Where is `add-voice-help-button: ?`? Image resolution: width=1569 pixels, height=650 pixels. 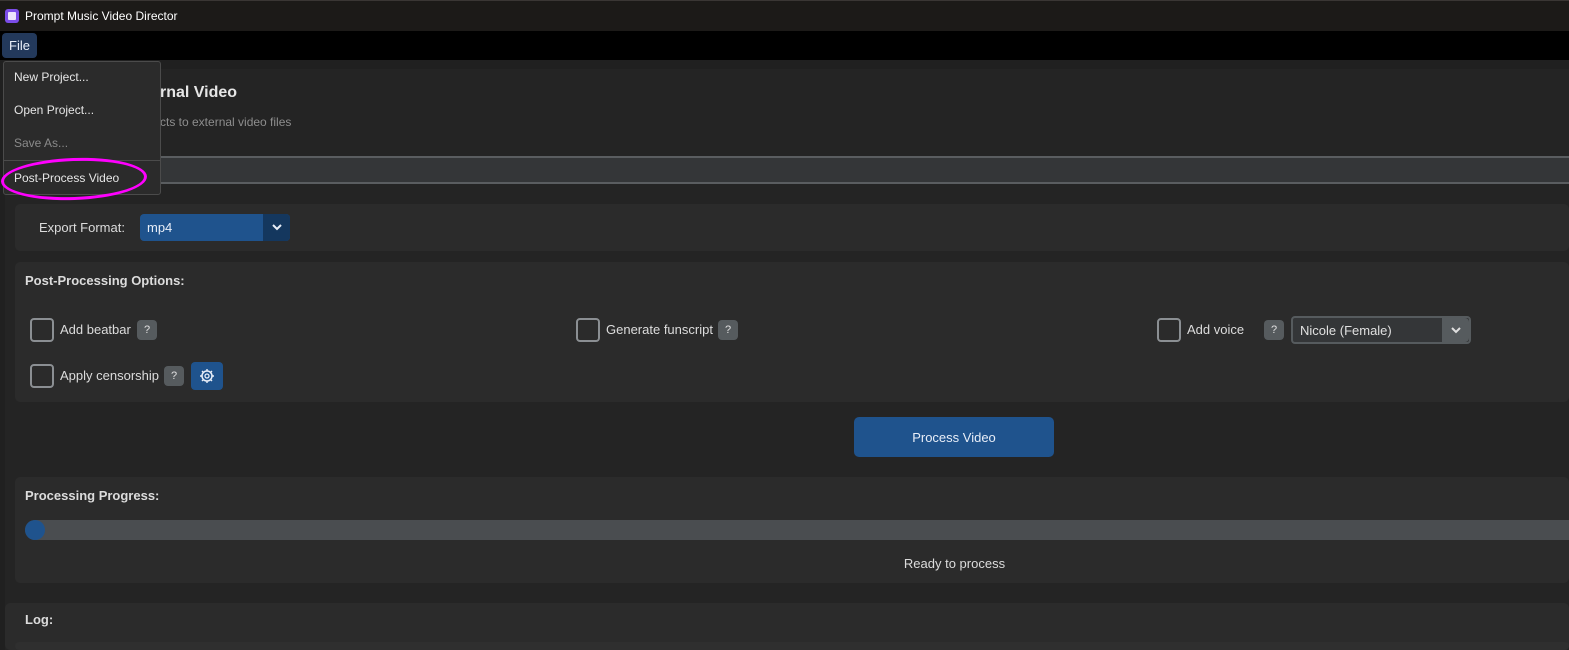
add-voice-help-button: ? is located at coordinates (1274, 330).